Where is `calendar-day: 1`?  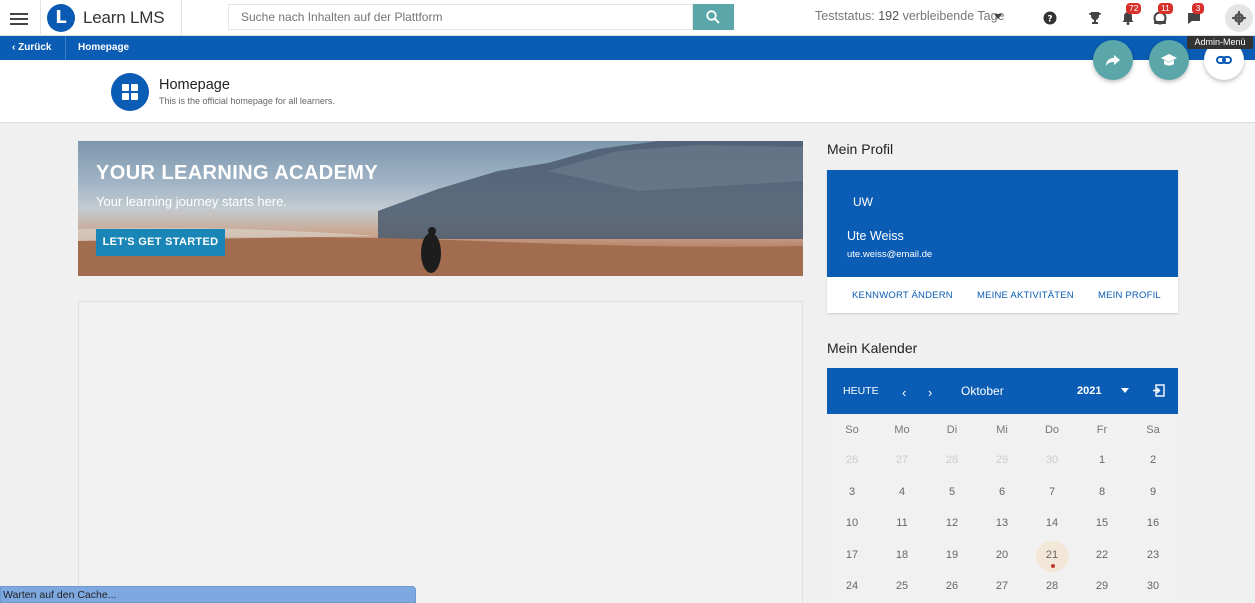
calendar-day: 1 is located at coordinates (1102, 460).